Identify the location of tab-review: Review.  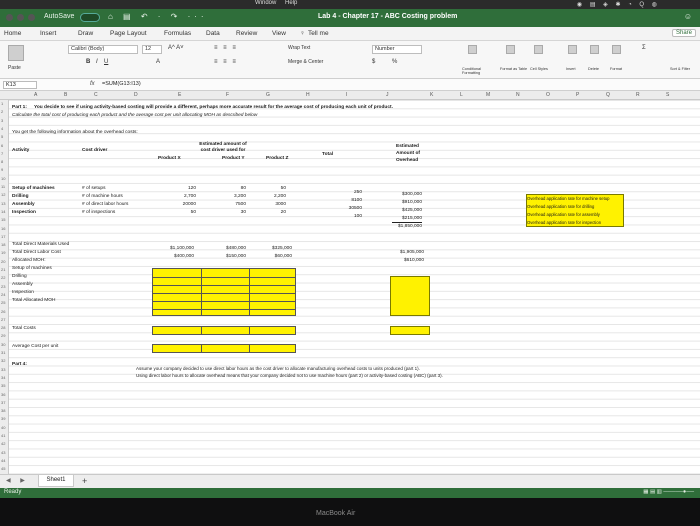
(246, 33).